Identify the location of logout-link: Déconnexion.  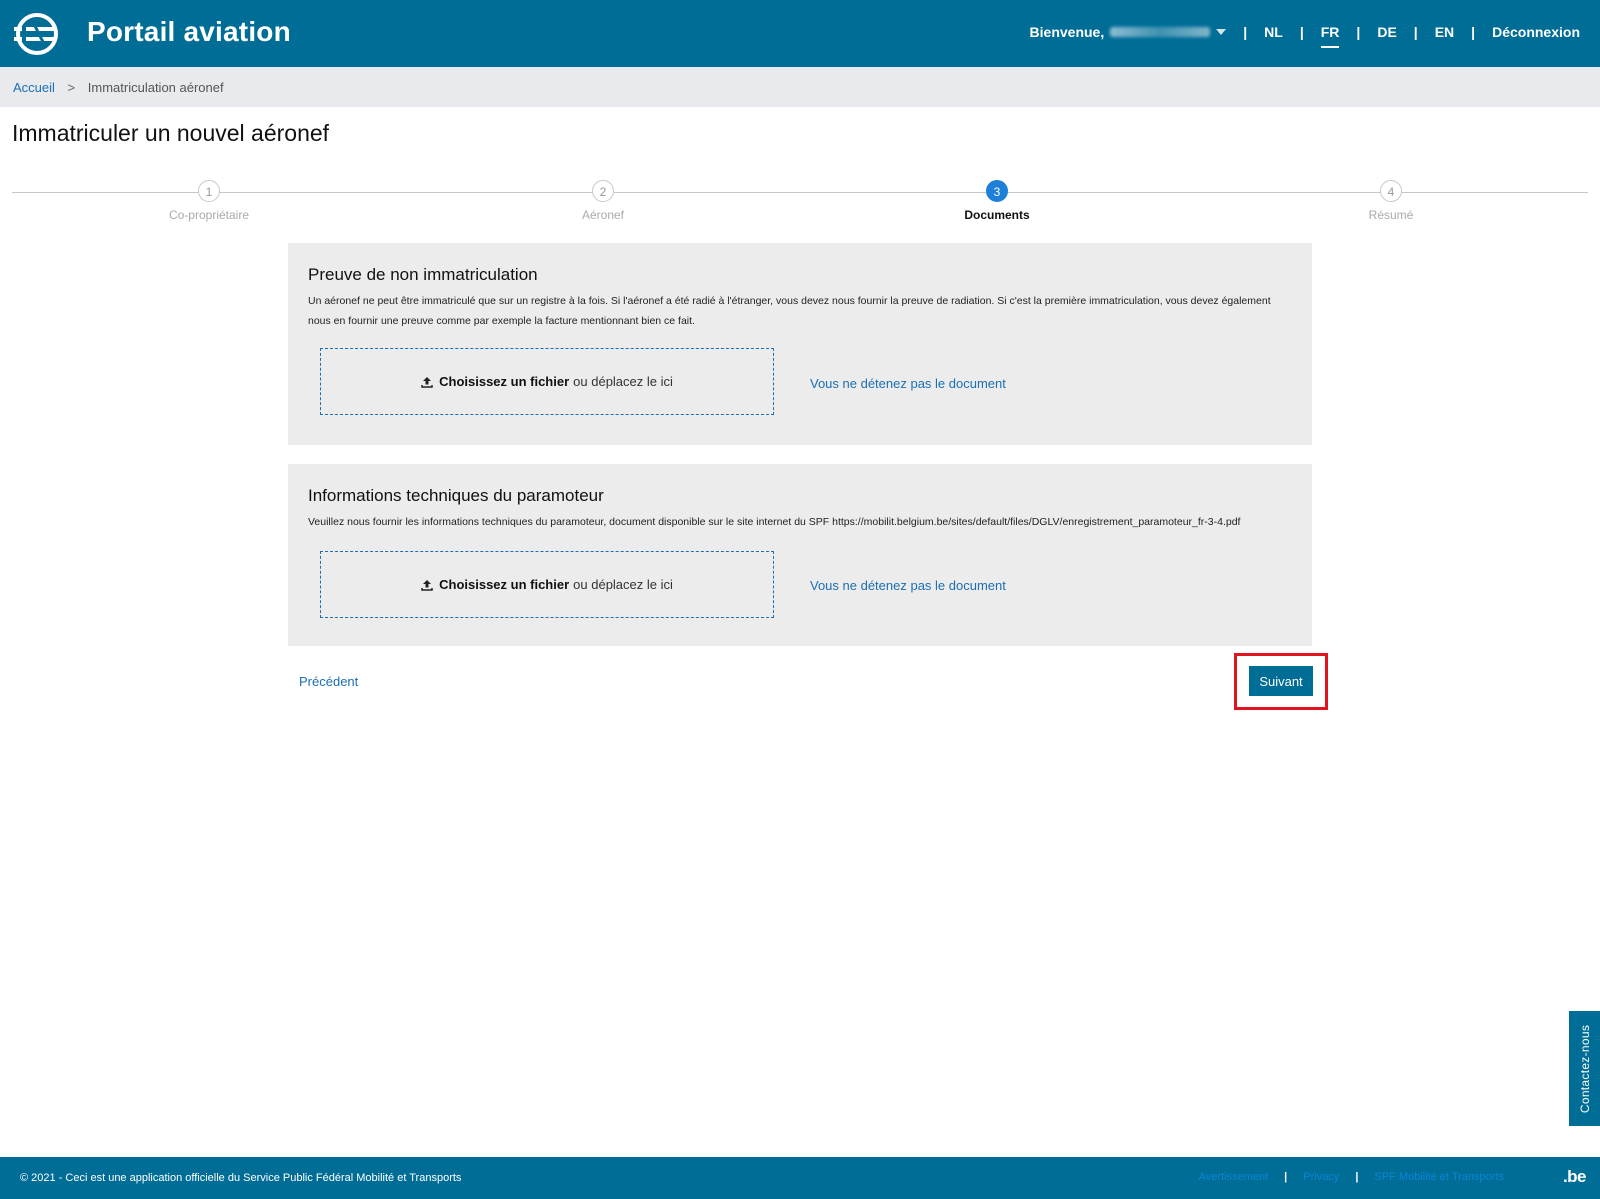
(1536, 32).